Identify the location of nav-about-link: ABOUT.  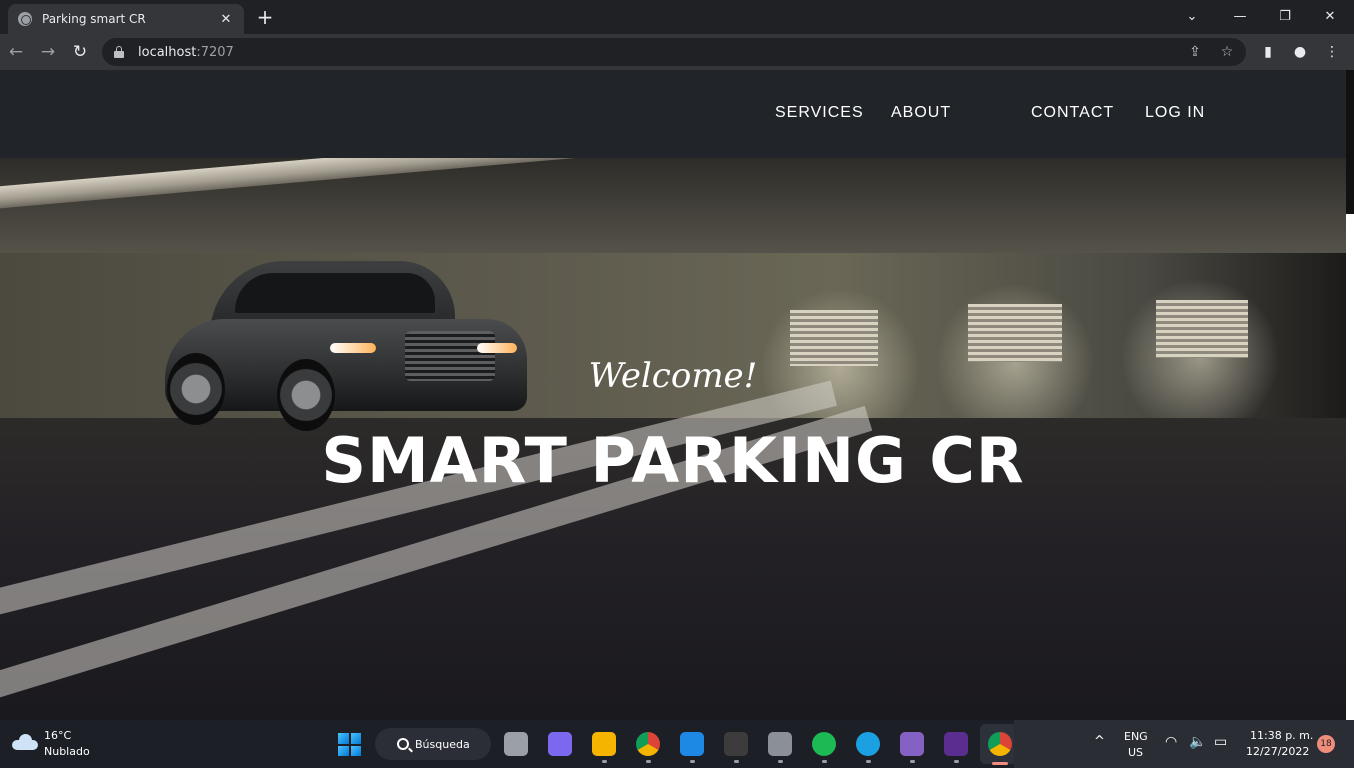
(921, 113).